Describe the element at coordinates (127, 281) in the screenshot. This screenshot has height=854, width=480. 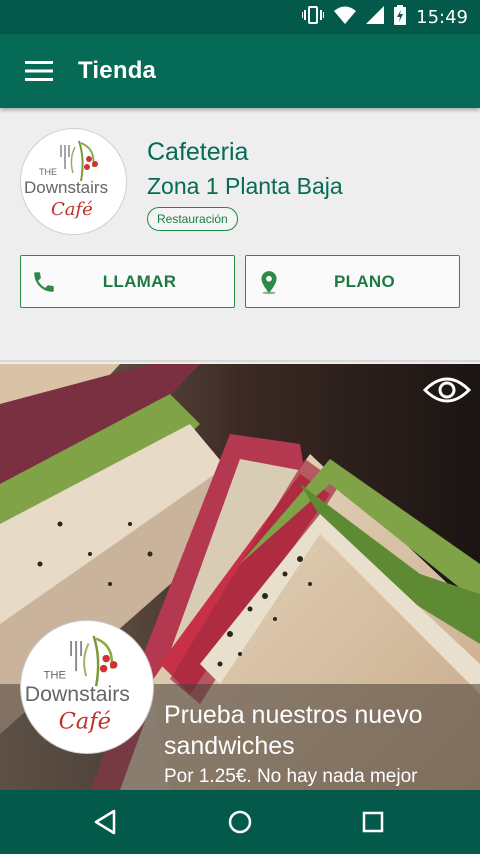
I see `call-button: LLAMAR` at that location.